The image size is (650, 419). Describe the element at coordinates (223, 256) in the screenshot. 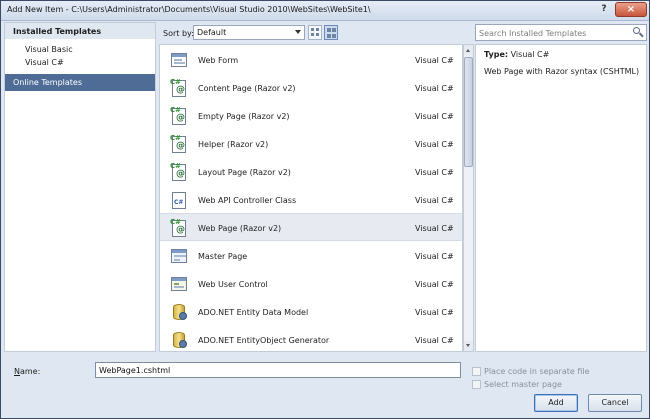

I see `template-name: Master Page` at that location.